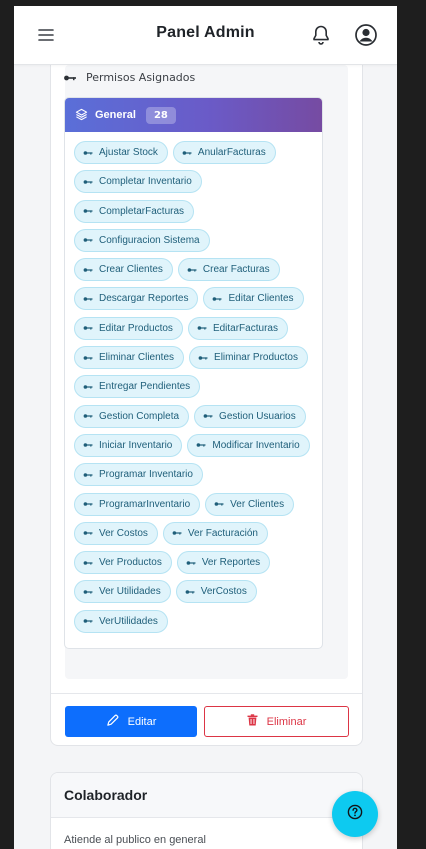 The height and width of the screenshot is (849, 426). Describe the element at coordinates (231, 152) in the screenshot. I see `permission-chip-label: AnularFacturas` at that location.